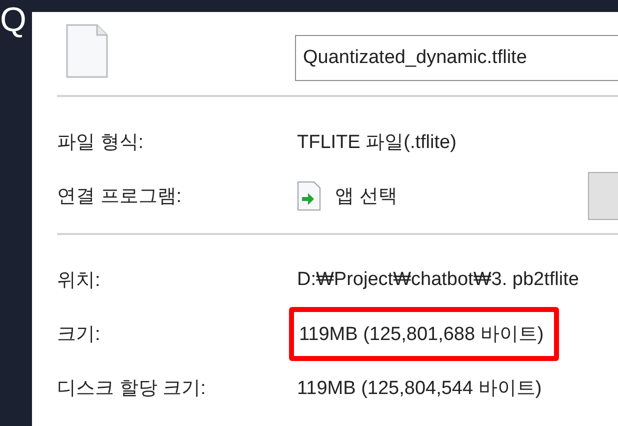 This screenshot has width=618, height=426. What do you see at coordinates (87, 51) in the screenshot?
I see `file-icon` at bounding box center [87, 51].